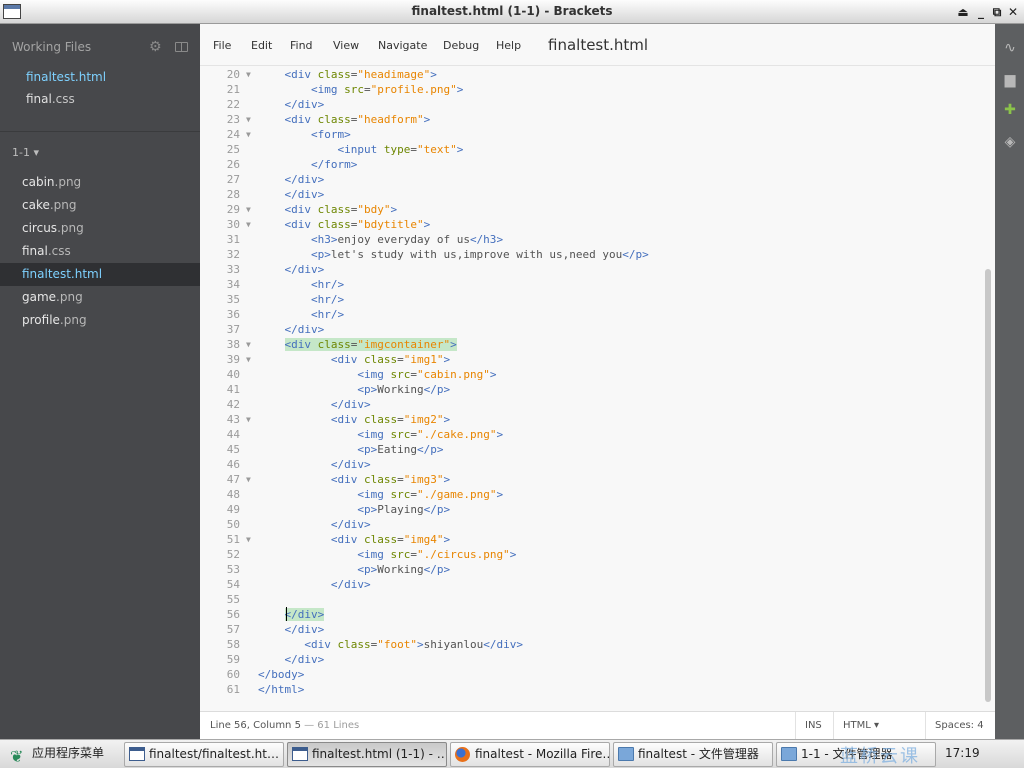  Describe the element at coordinates (597, 299) in the screenshot. I see `code-line: 35 <hr/>` at that location.